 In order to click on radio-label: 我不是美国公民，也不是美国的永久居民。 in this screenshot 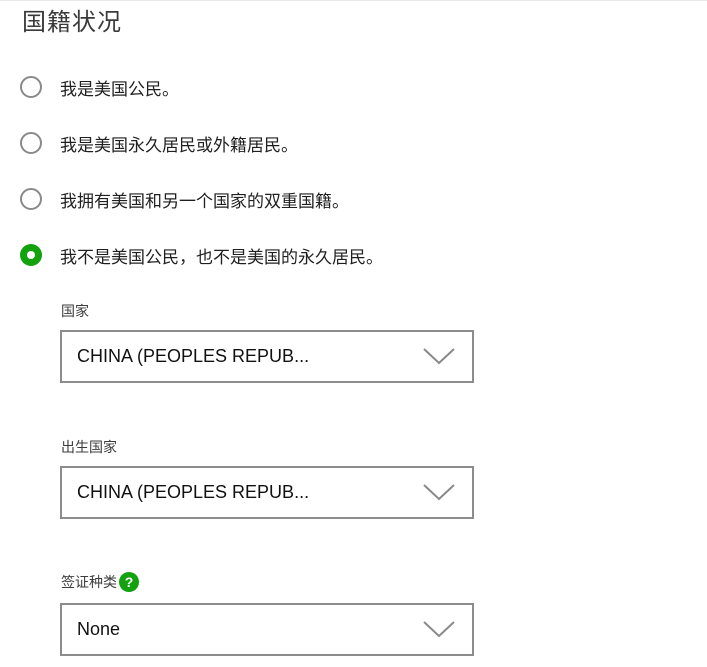, I will do `click(221, 257)`.